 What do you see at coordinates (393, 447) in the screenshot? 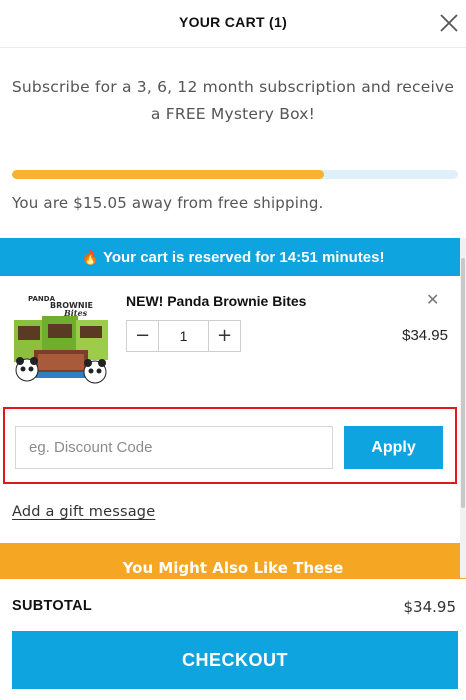
I see `apply-discount-button: Apply` at bounding box center [393, 447].